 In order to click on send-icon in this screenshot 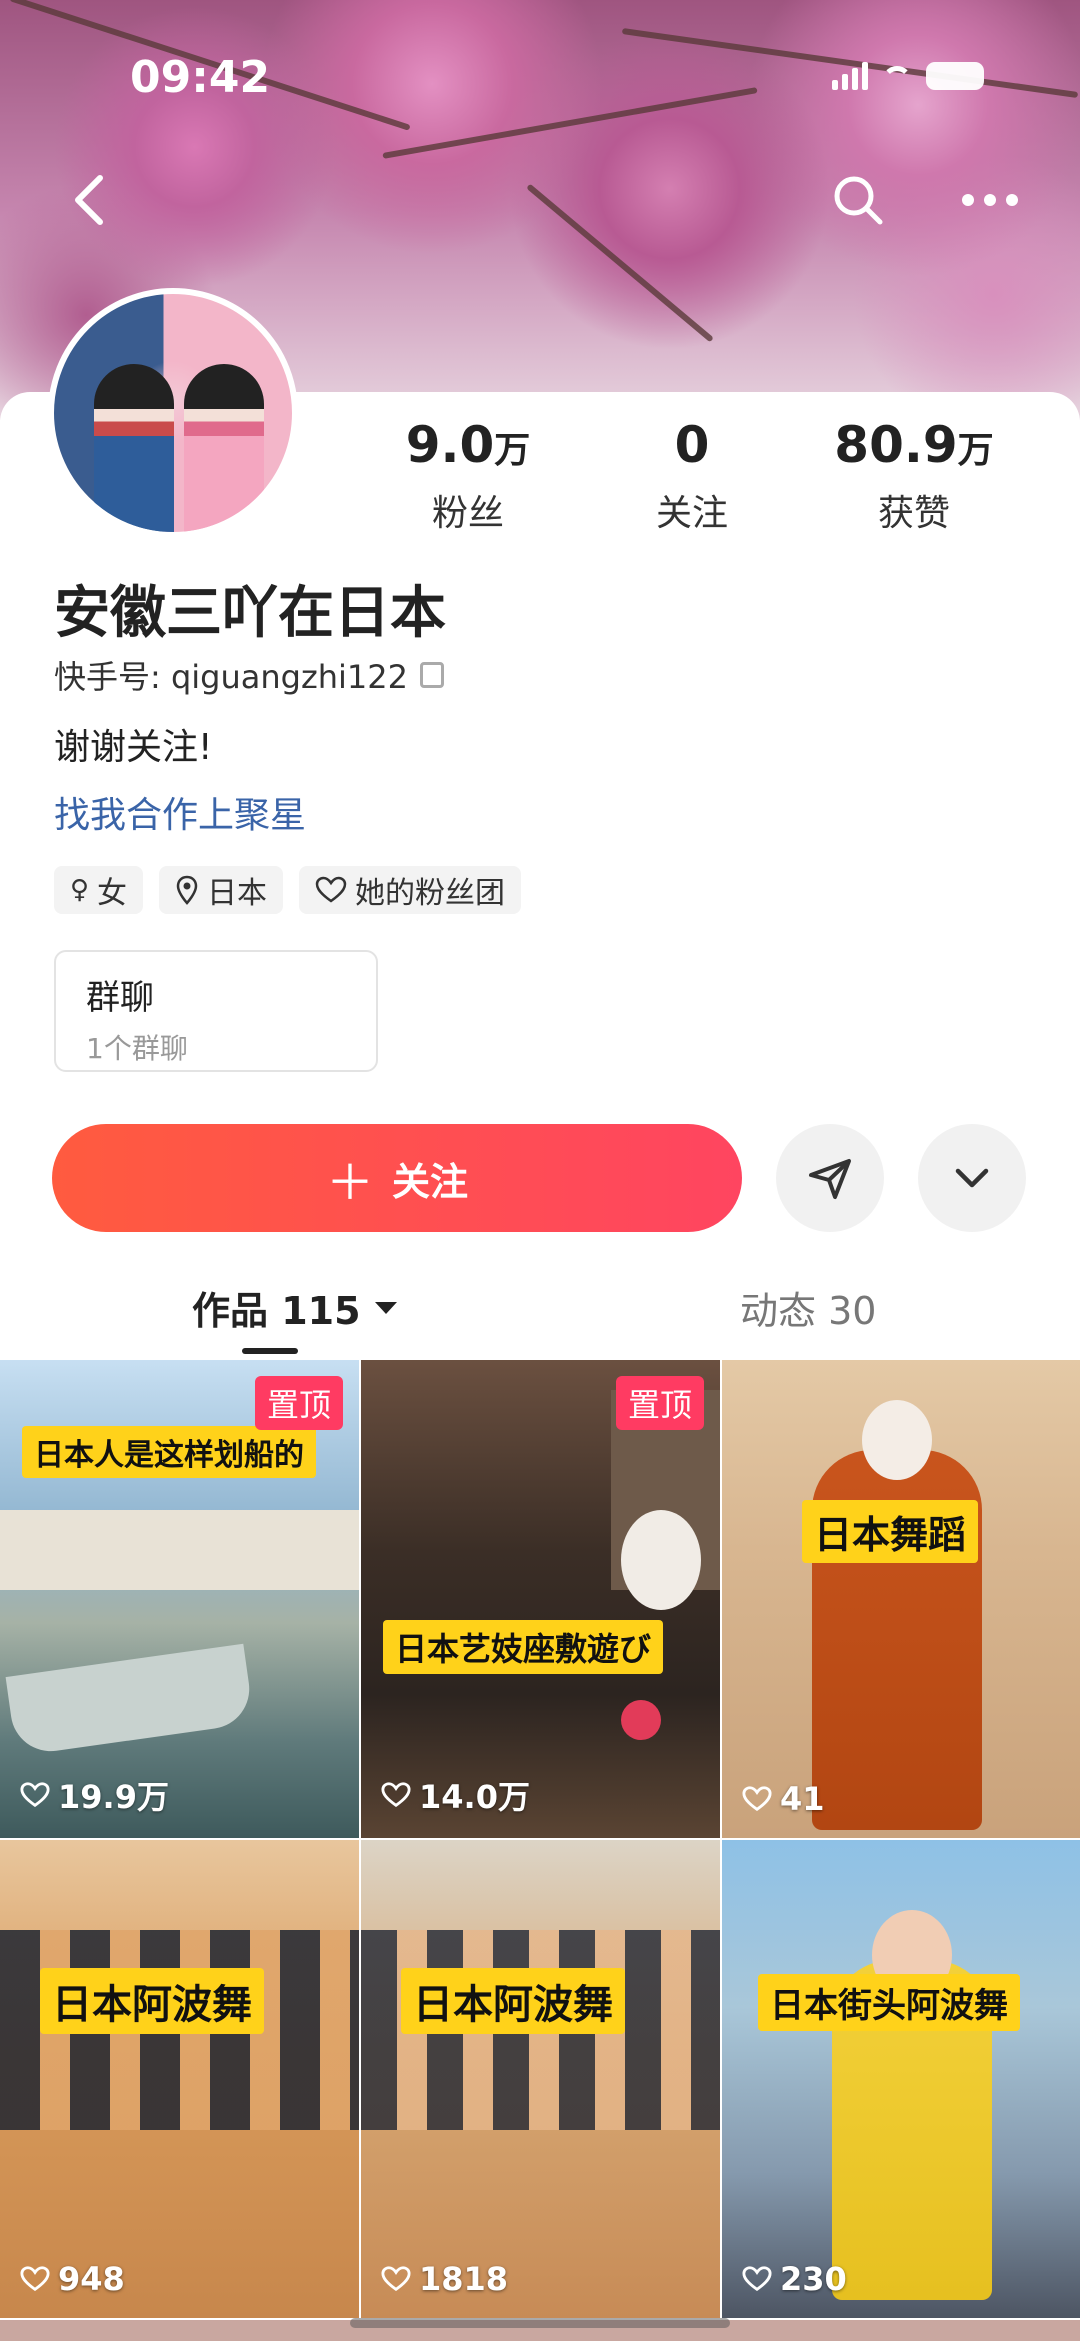, I will do `click(830, 1179)`.